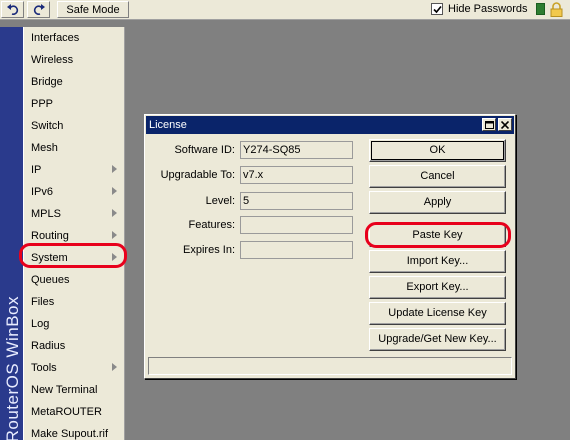 The height and width of the screenshot is (440, 570). I want to click on menu-item-label: Interfaces, so click(55, 38).